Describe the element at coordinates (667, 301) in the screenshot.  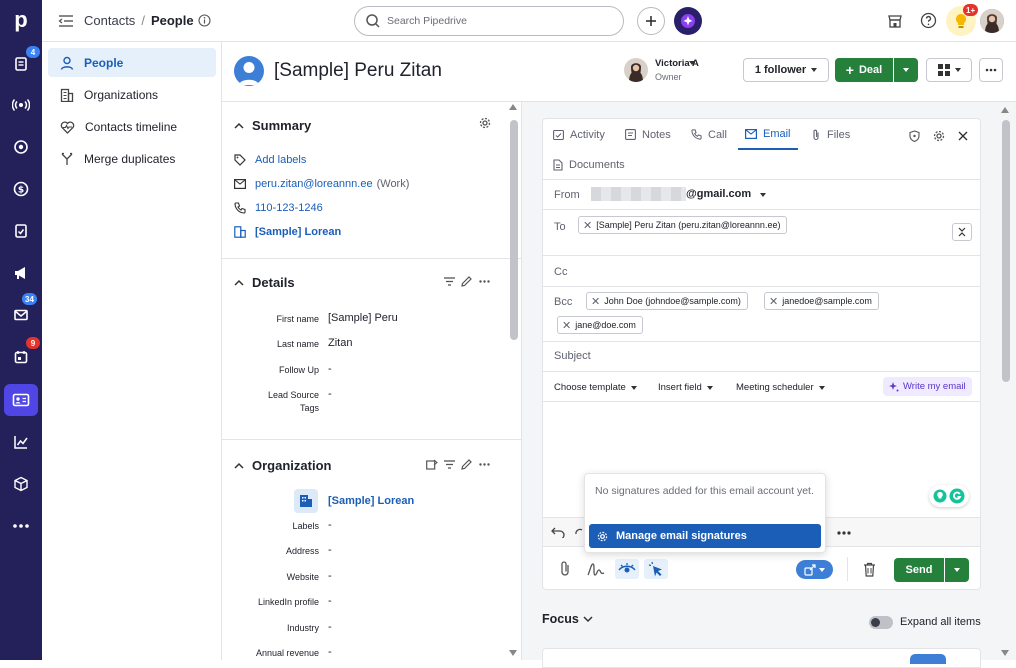
I see `bcc-recipient-chip: ✕ John Doe (johndoe@sample.com)` at that location.